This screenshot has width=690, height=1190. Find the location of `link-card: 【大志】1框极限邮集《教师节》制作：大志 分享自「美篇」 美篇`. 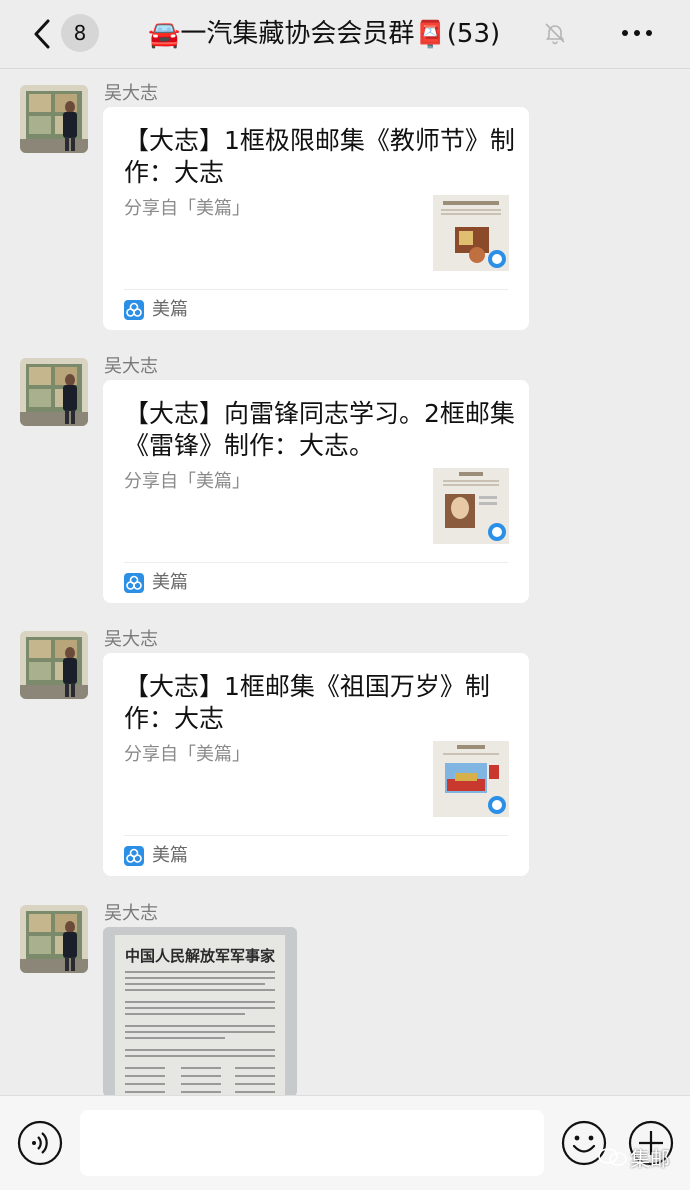

link-card: 【大志】1框极限邮集《教师节》制作：大志 分享自「美篇」 美篇 is located at coordinates (316, 218).